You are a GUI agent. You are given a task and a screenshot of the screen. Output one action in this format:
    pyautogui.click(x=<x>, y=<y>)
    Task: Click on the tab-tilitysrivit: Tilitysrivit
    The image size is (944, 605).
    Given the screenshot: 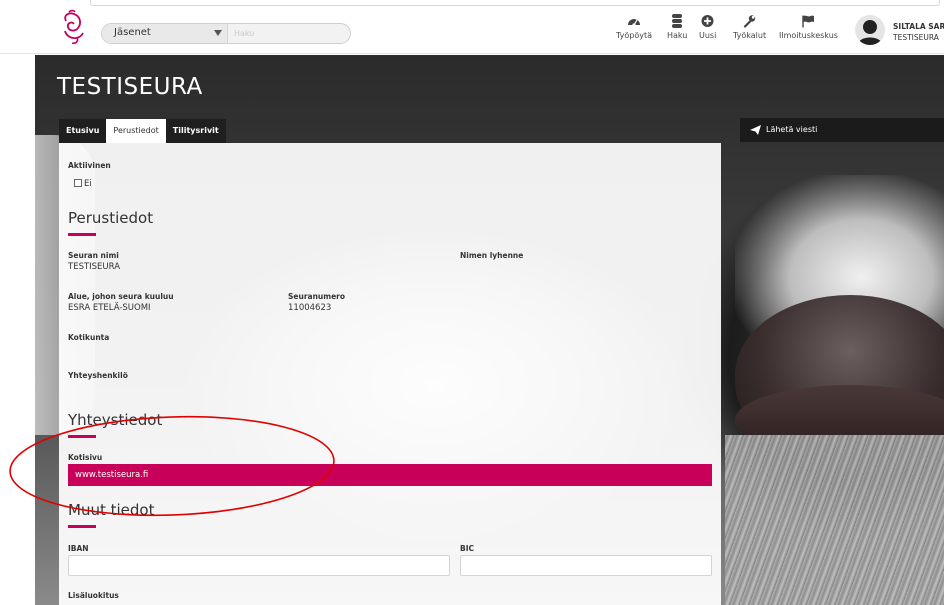 What is the action you would take?
    pyautogui.click(x=195, y=131)
    